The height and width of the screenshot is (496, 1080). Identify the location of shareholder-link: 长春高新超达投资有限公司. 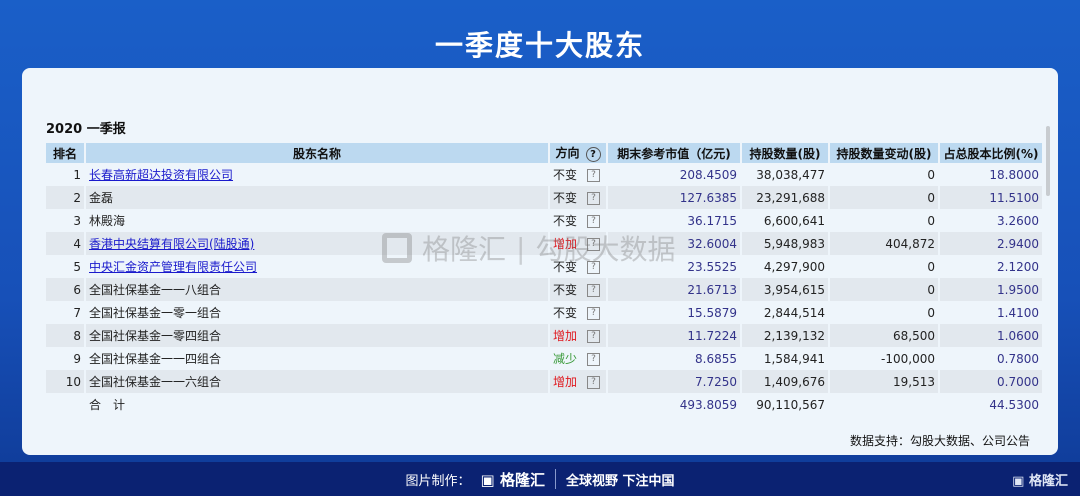
(161, 175).